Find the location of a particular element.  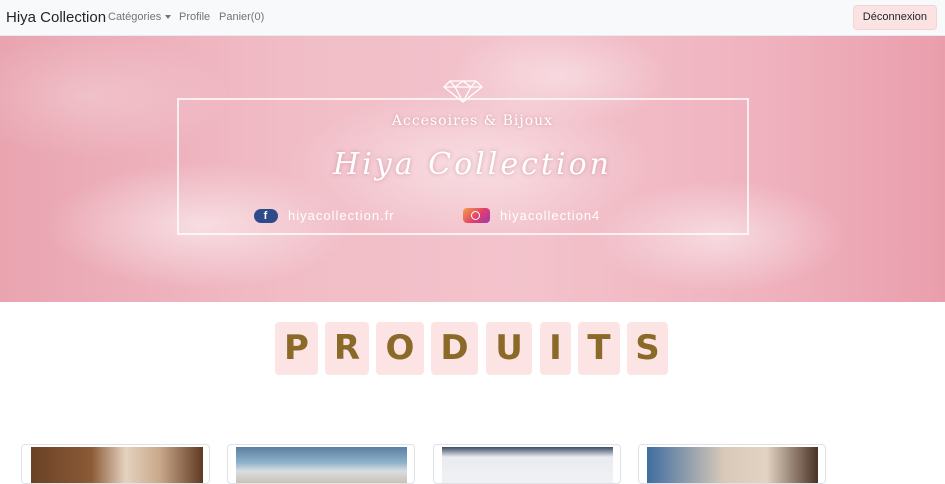

instagram-icon is located at coordinates (476, 216).